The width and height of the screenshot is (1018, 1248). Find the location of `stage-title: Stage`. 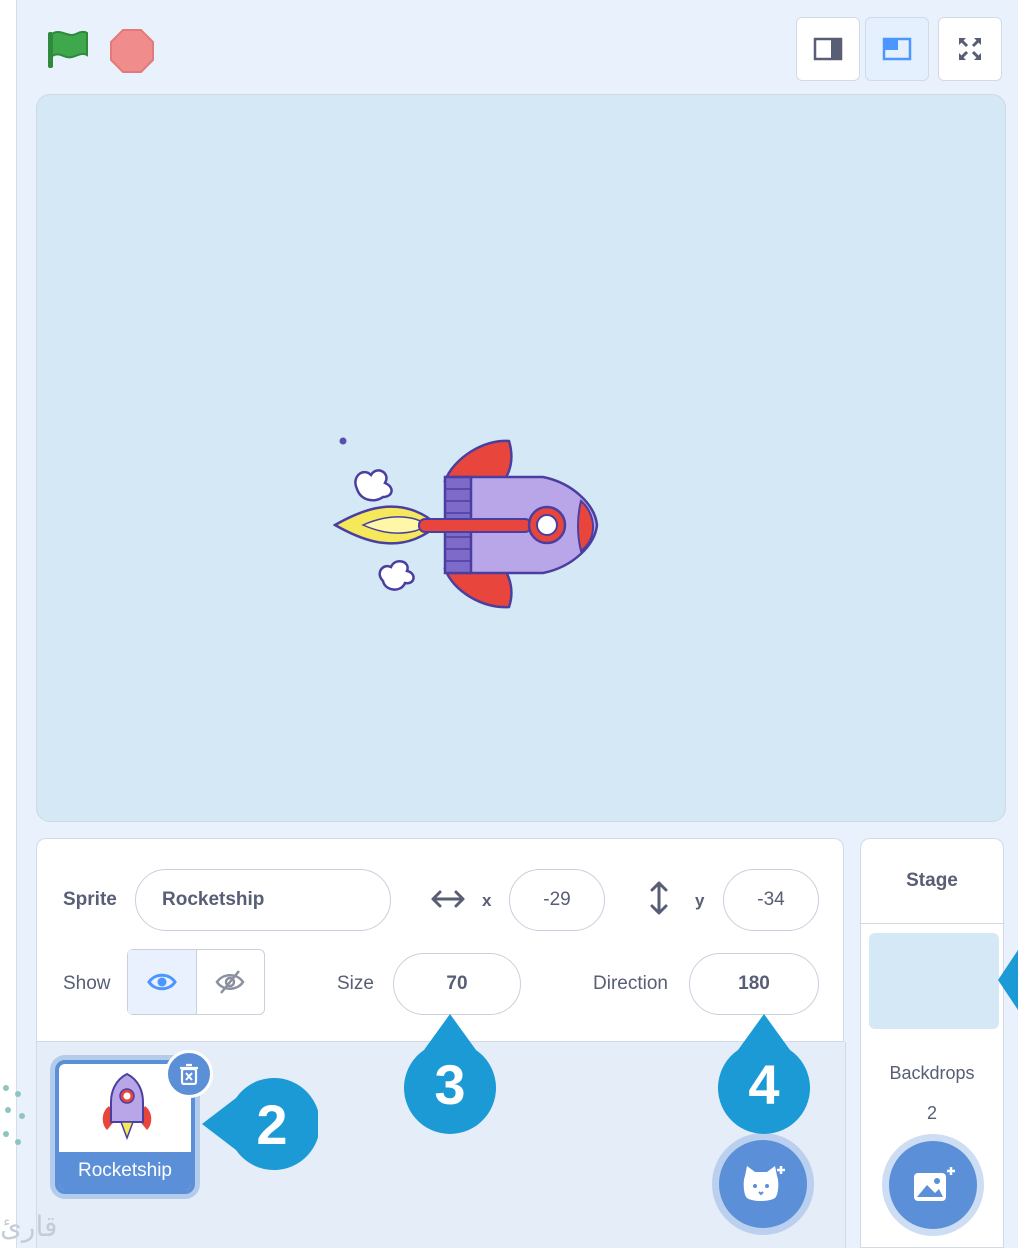

stage-title: Stage is located at coordinates (932, 881).